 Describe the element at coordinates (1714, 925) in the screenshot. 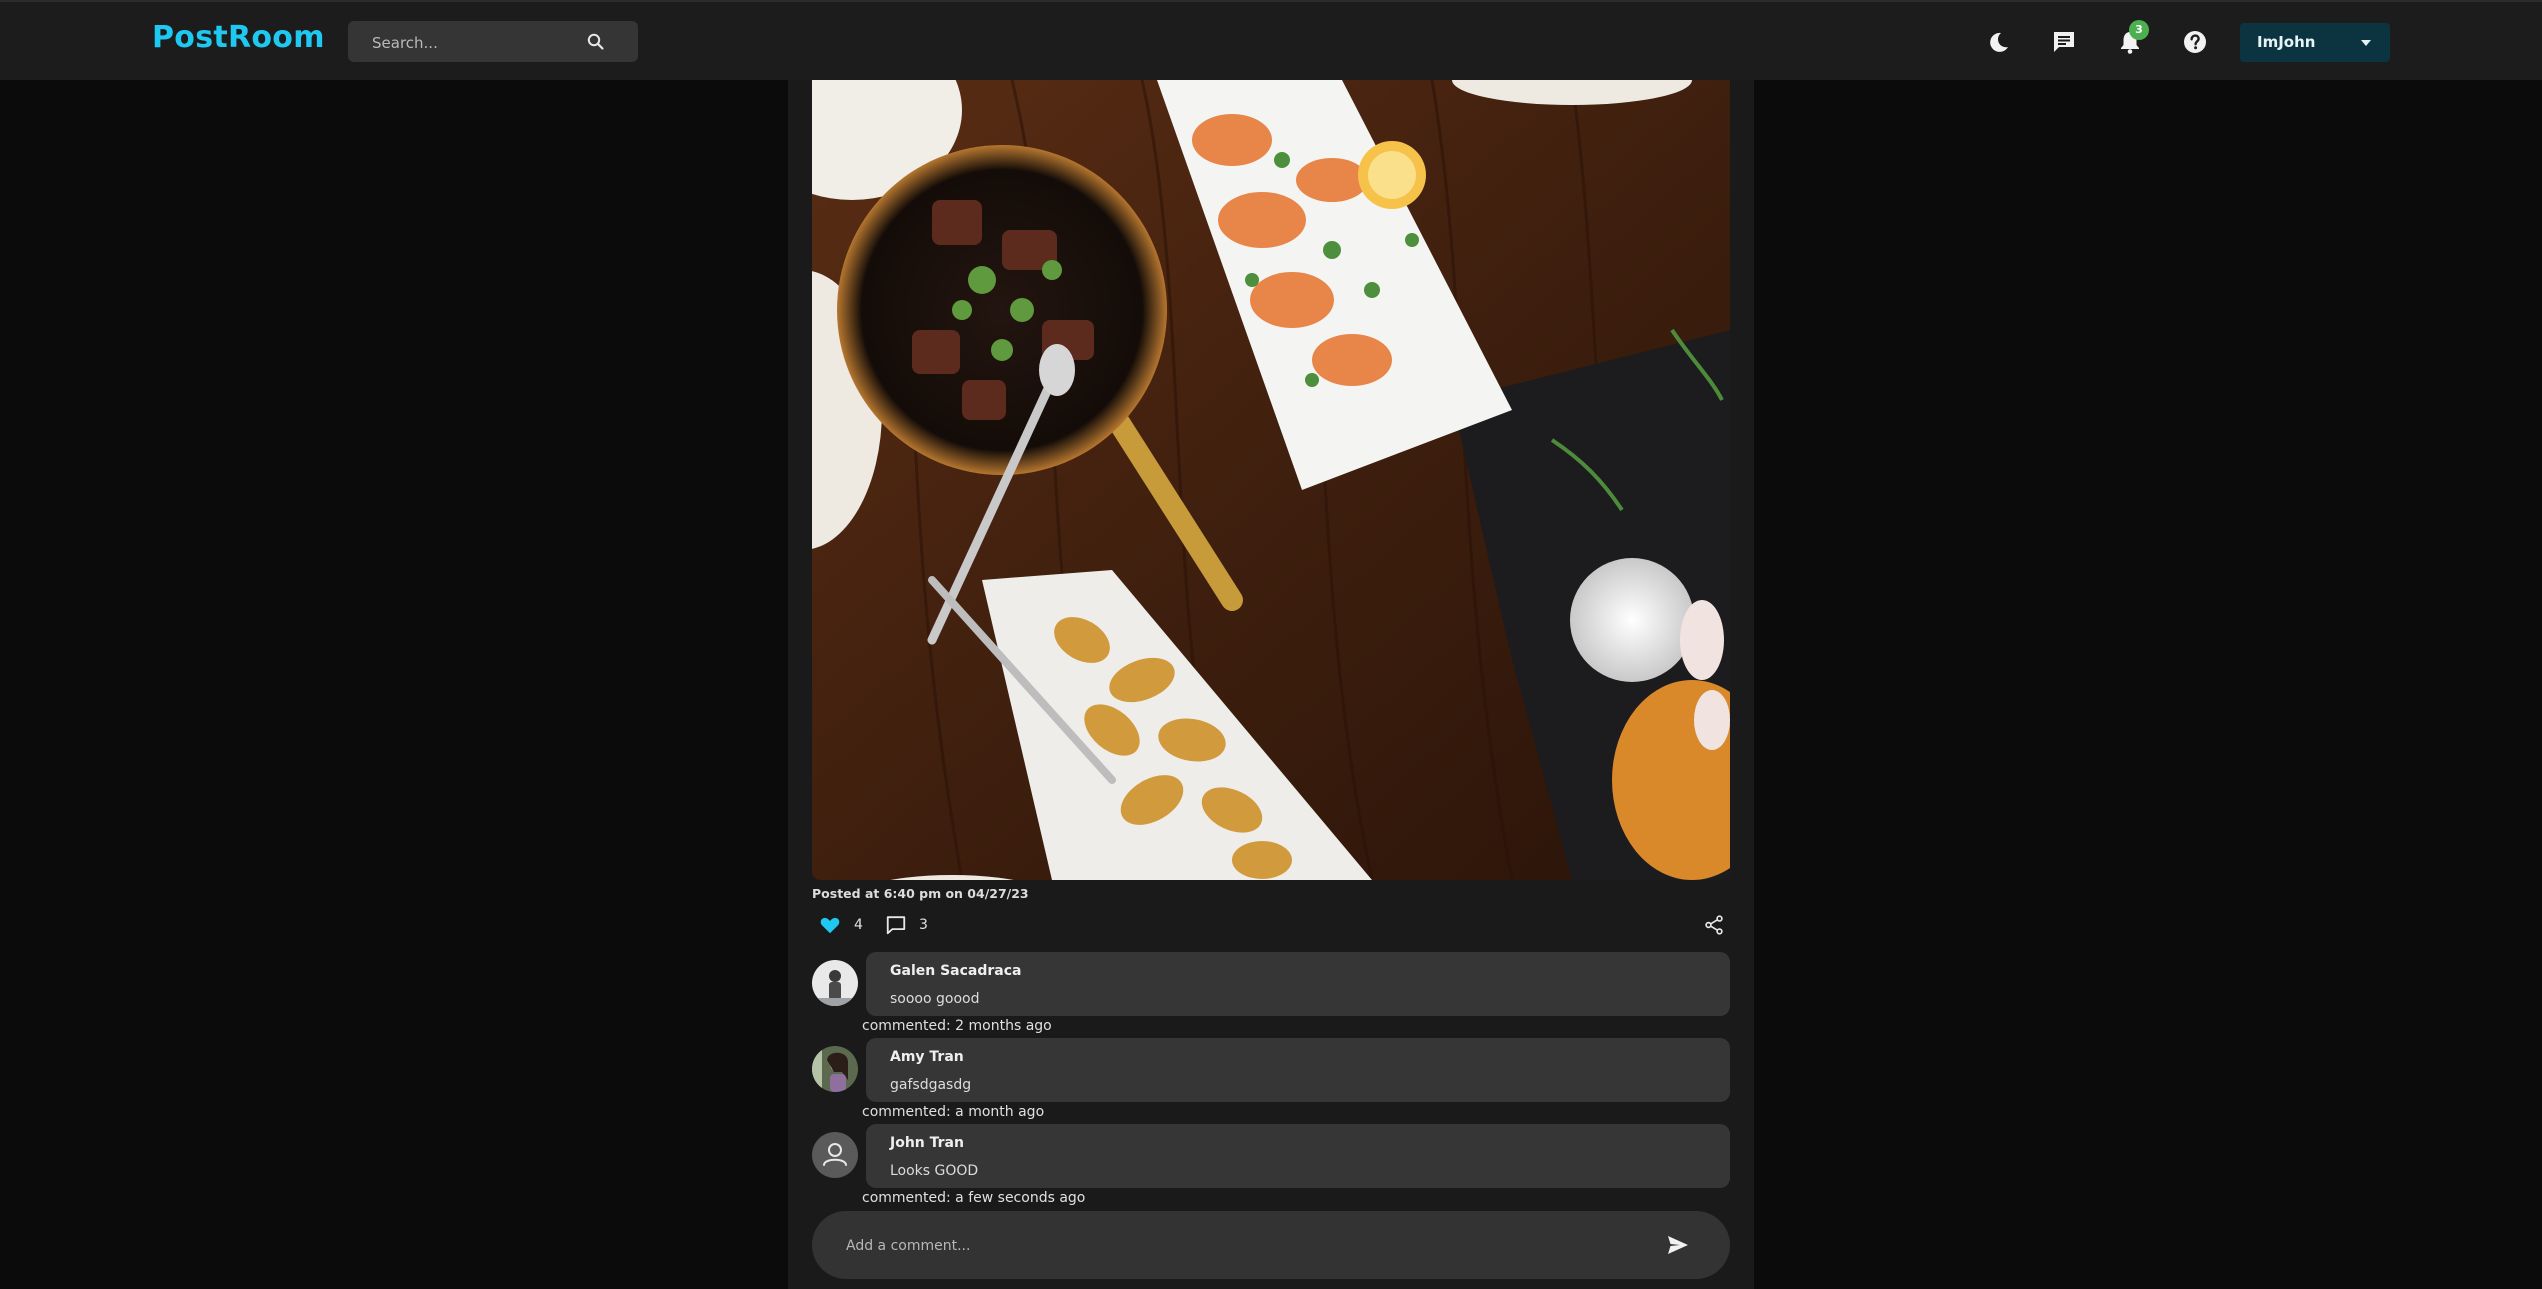

I see `share-icon` at that location.